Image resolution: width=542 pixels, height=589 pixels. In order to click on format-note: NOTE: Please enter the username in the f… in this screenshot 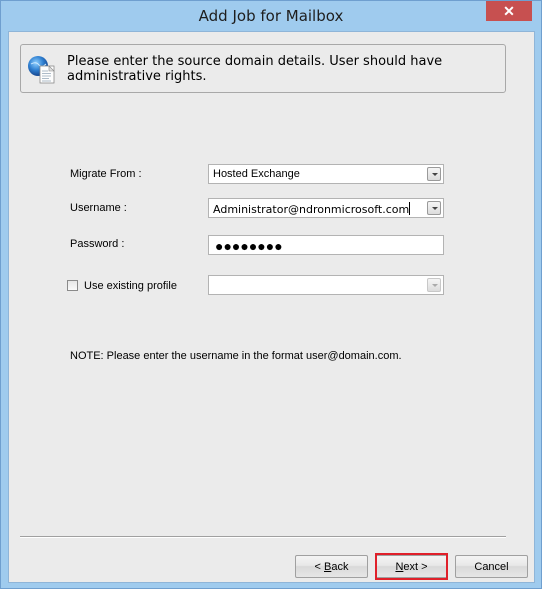, I will do `click(236, 356)`.